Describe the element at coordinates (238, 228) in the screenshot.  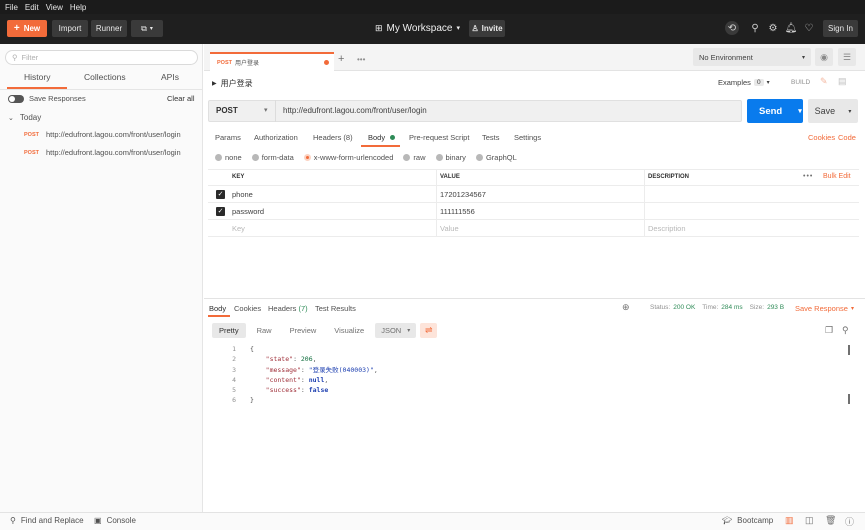
I see `key-input: Key` at that location.